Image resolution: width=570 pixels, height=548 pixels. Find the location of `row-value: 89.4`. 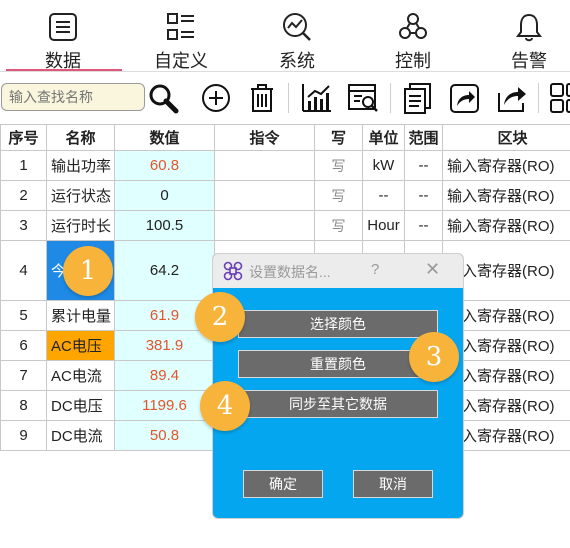

row-value: 89.4 is located at coordinates (164, 375).